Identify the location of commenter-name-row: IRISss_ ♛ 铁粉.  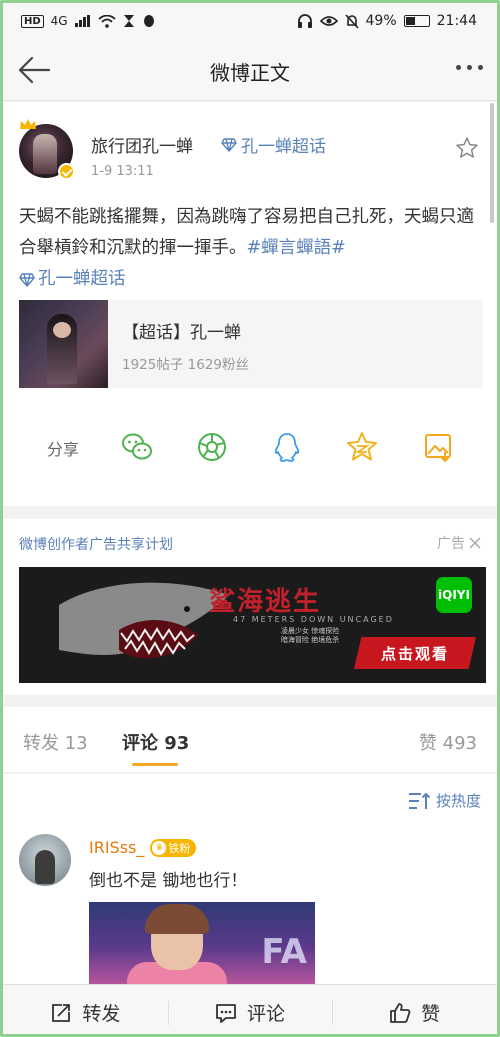
(143, 847).